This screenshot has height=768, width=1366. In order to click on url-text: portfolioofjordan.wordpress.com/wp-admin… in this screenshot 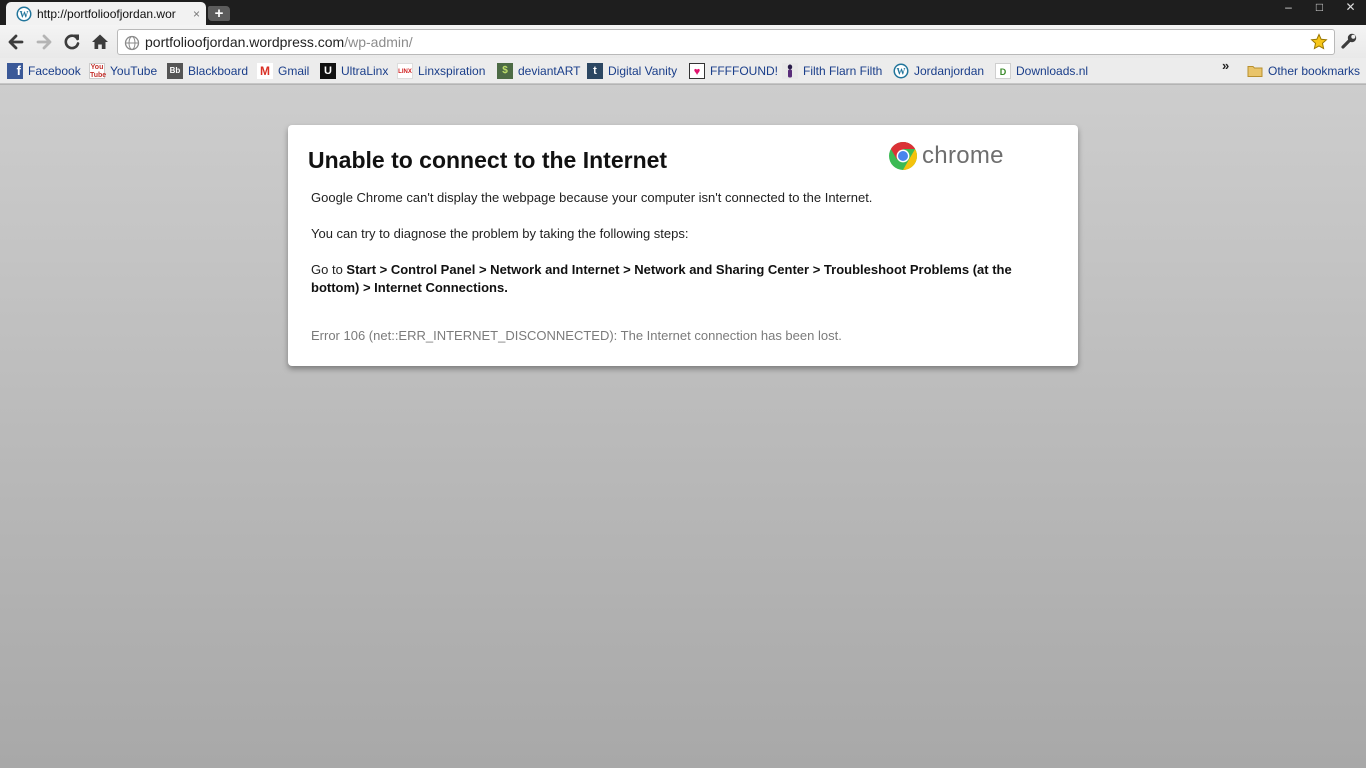, I will do `click(279, 42)`.